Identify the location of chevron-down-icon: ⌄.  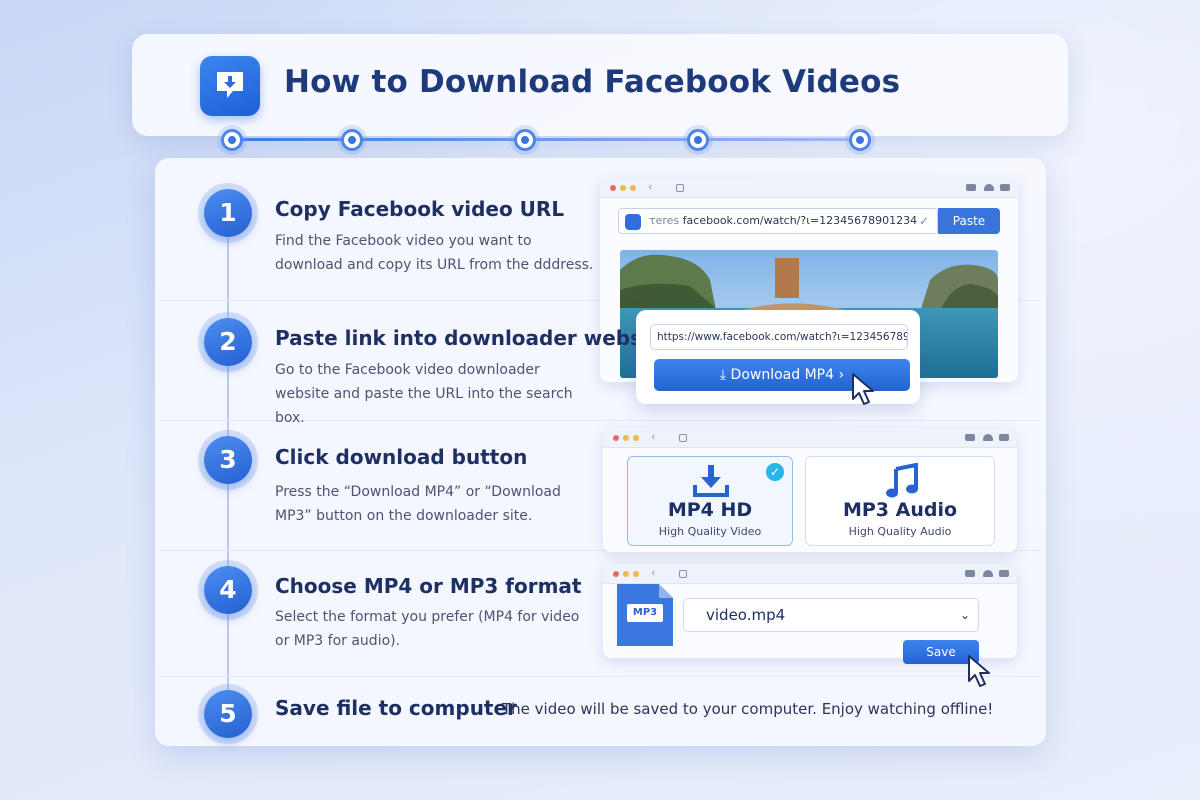
(964, 615).